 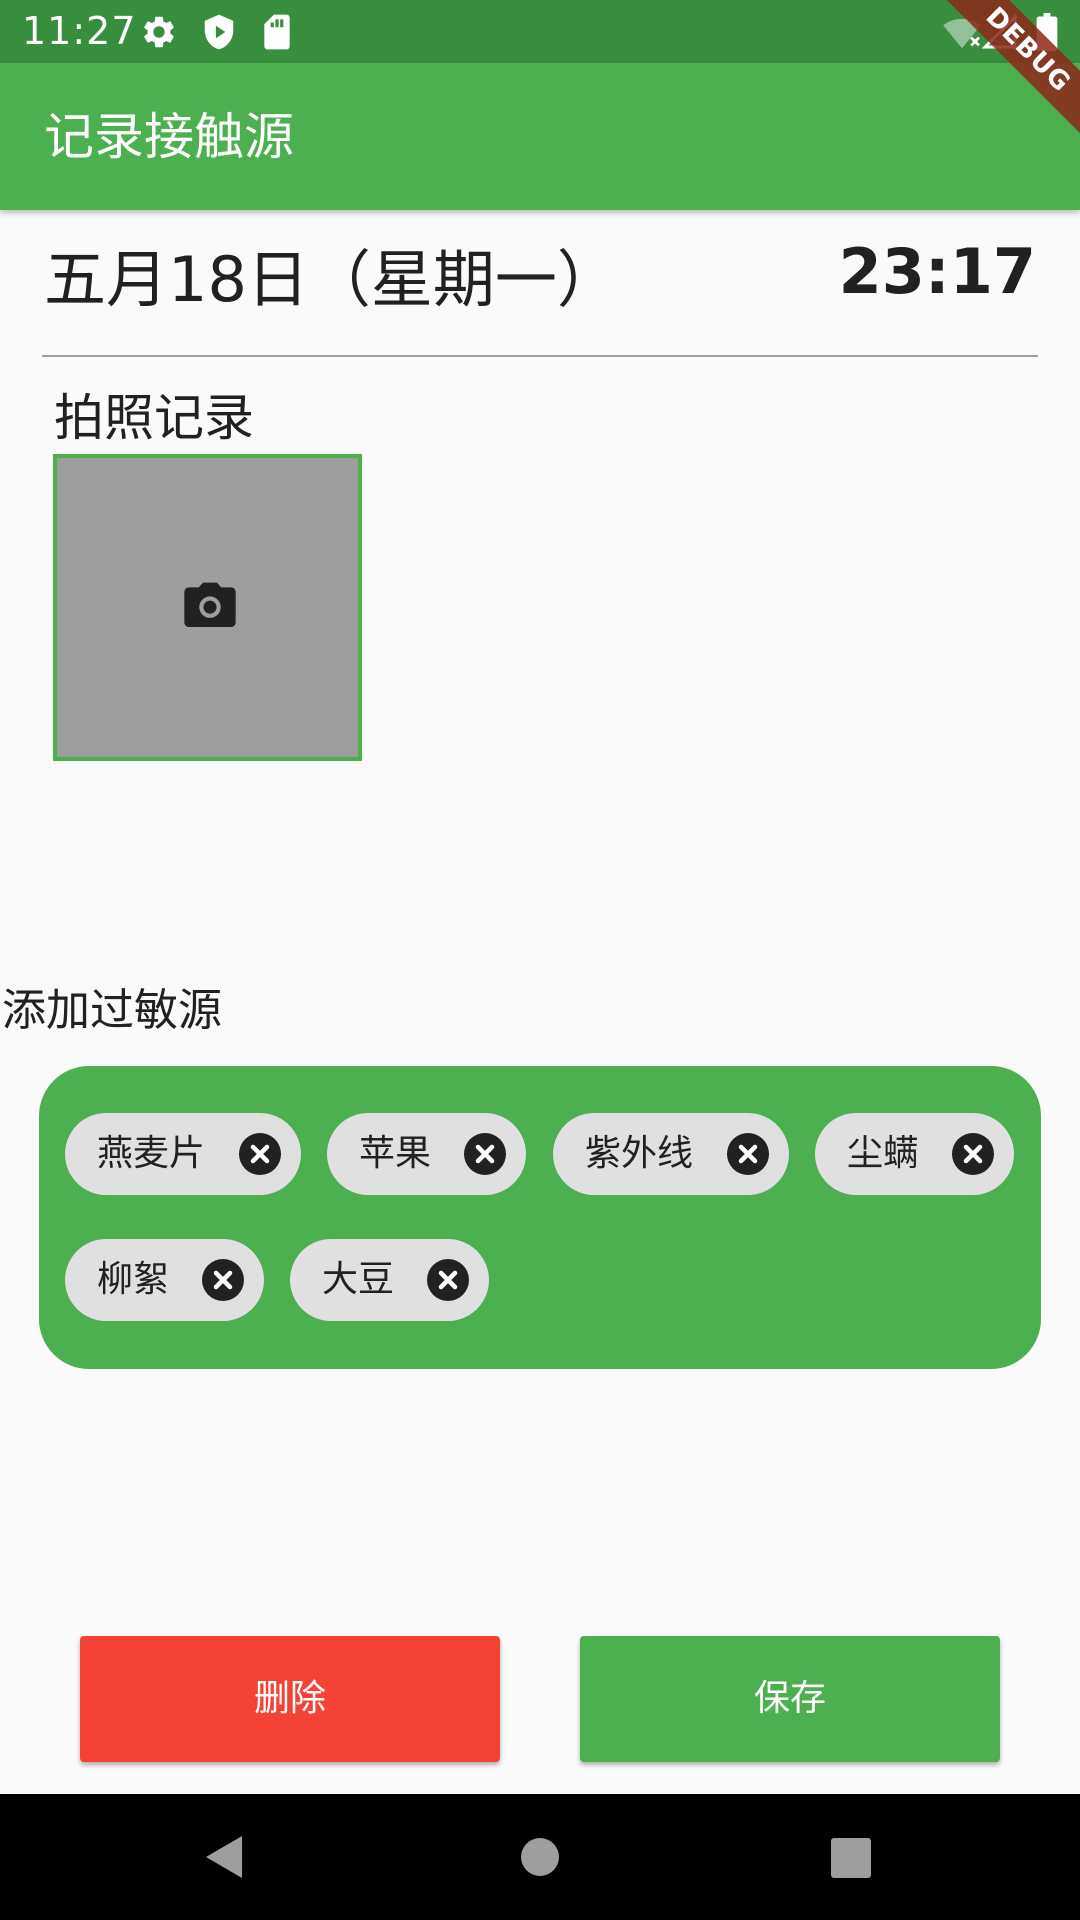 What do you see at coordinates (331, 280) in the screenshot?
I see `record-date: 五月18日（星期一）` at bounding box center [331, 280].